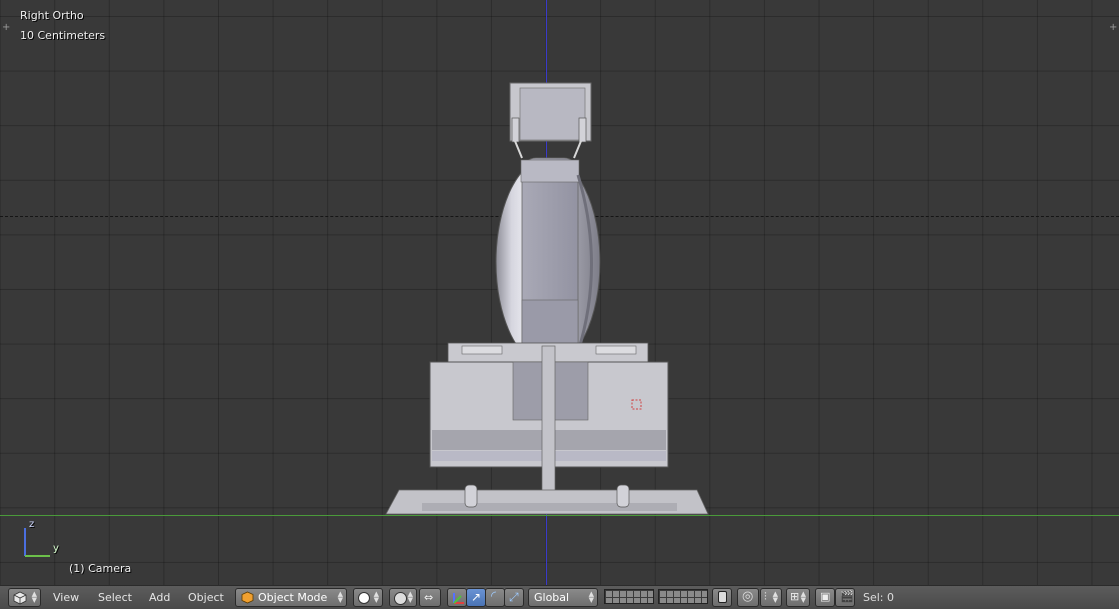 This screenshot has height=609, width=1119. Describe the element at coordinates (37, 542) in the screenshot. I see `axis-gizmo` at that location.